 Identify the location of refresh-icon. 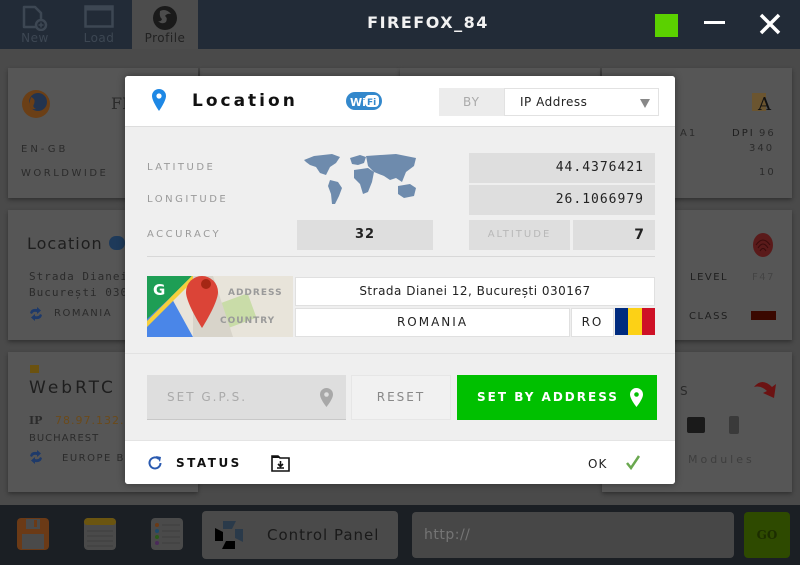
(155, 463).